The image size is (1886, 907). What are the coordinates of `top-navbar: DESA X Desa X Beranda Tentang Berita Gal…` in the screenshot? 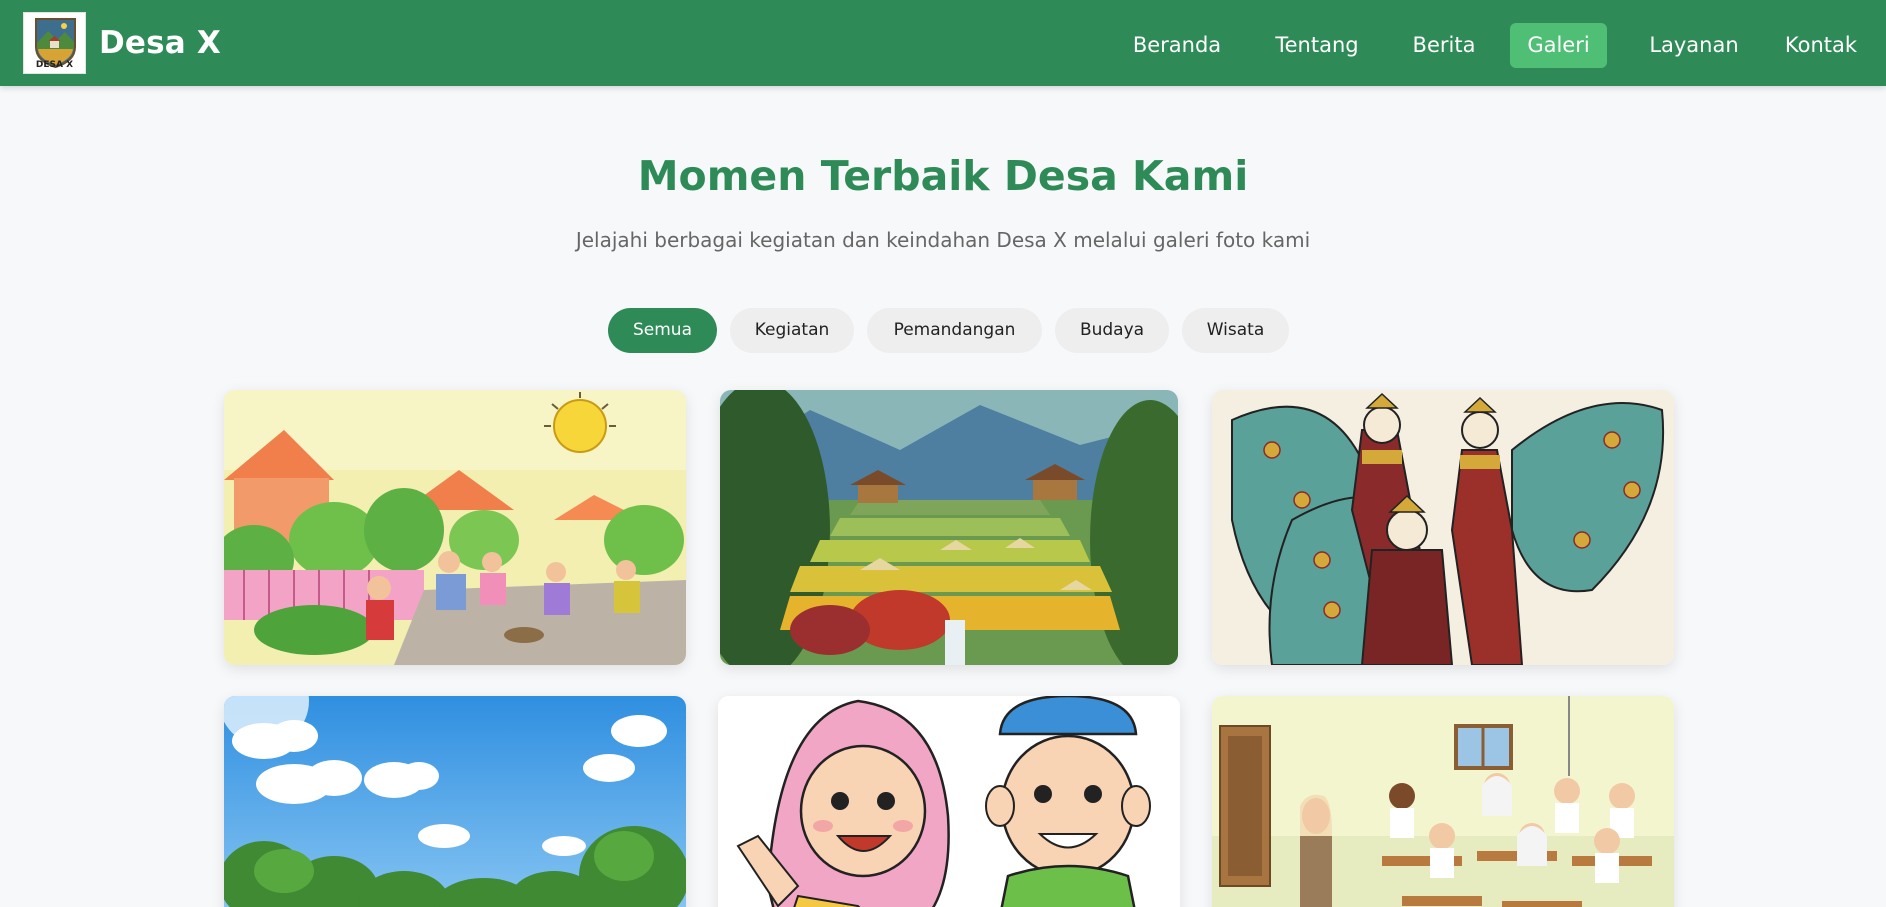 It's located at (943, 43).